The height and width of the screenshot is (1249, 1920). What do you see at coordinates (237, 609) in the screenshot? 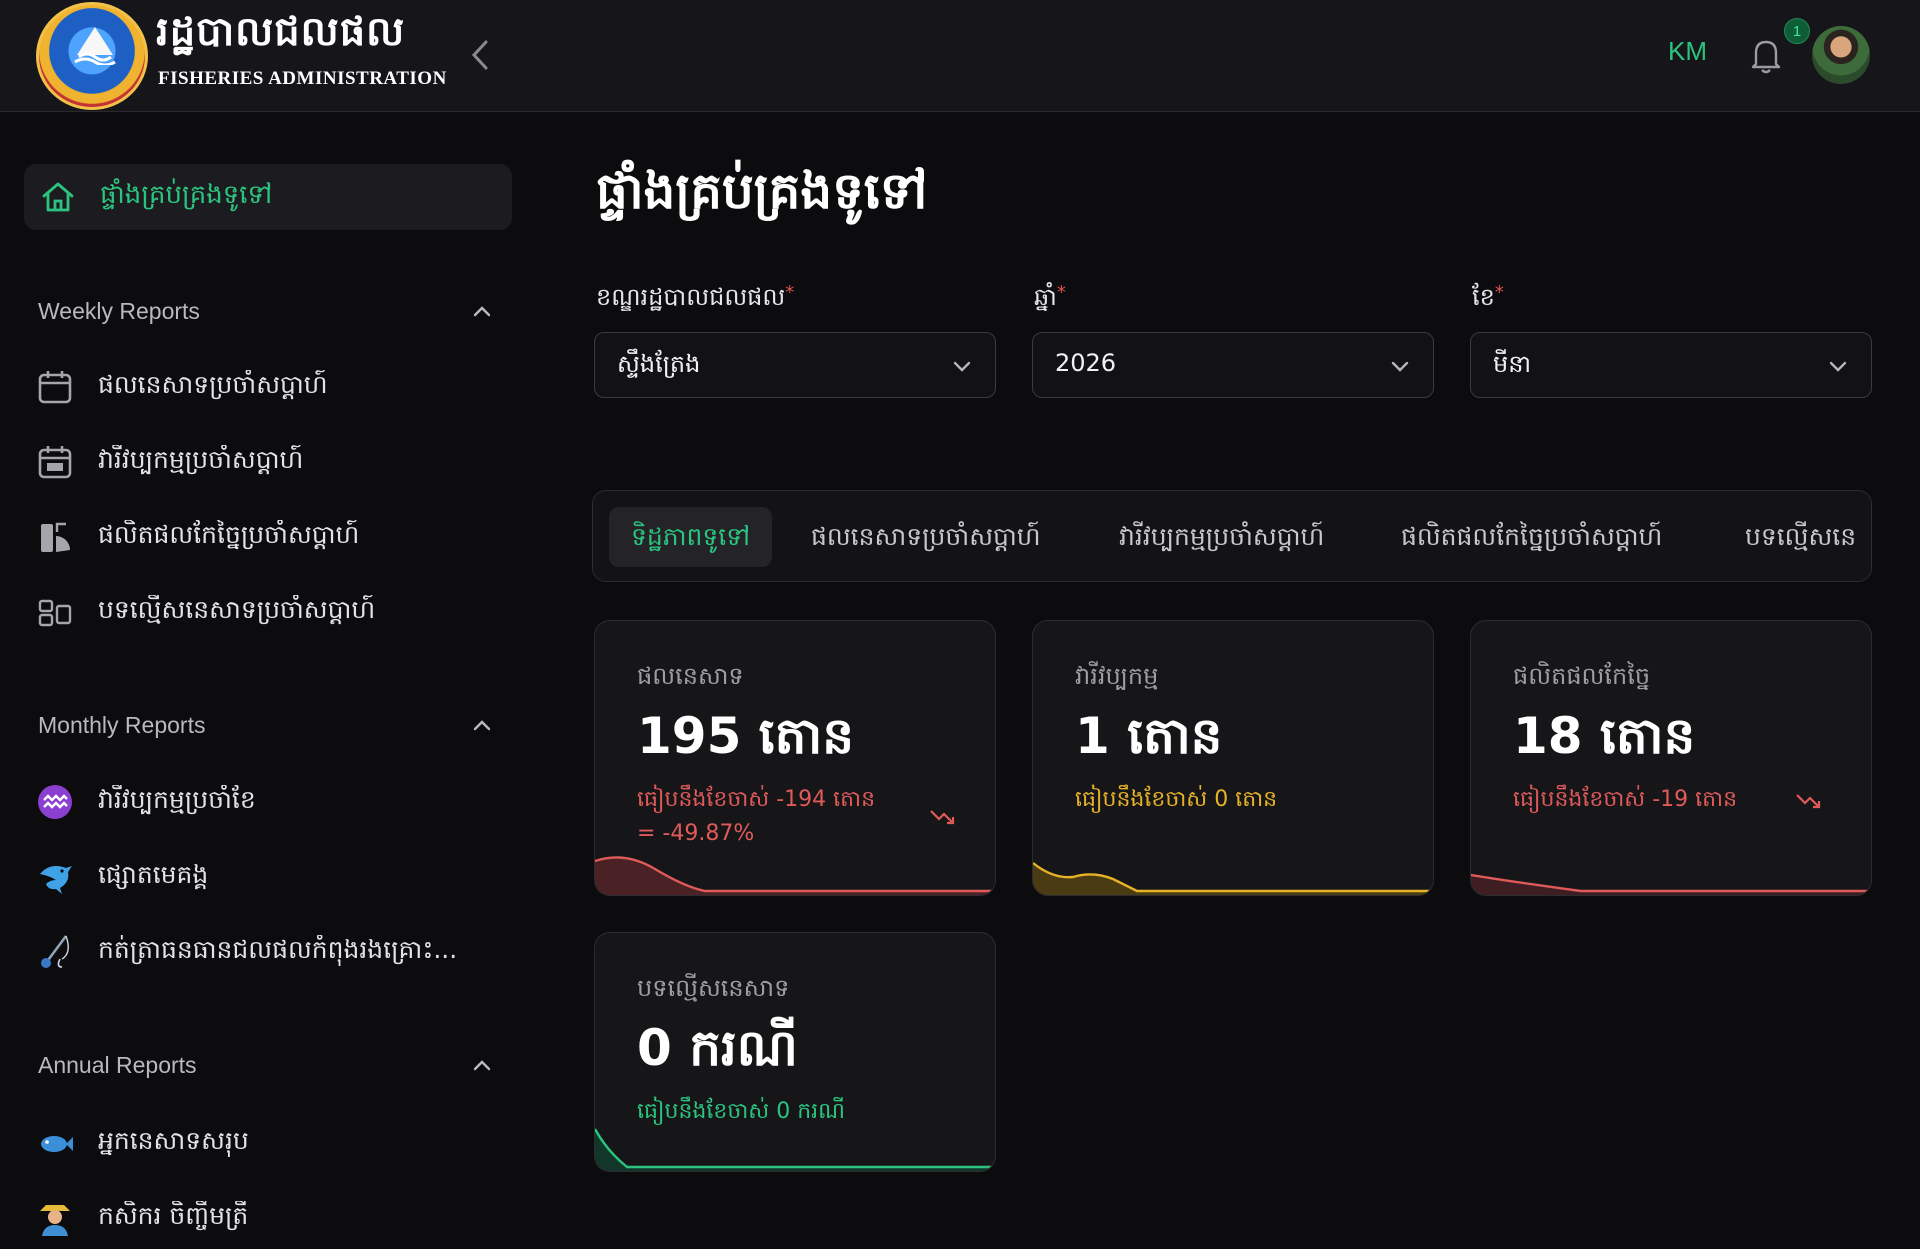
I see `sidebar-item-label: បទល្មើសនេសាទប្រចាំសប្តាហ៍` at bounding box center [237, 609].